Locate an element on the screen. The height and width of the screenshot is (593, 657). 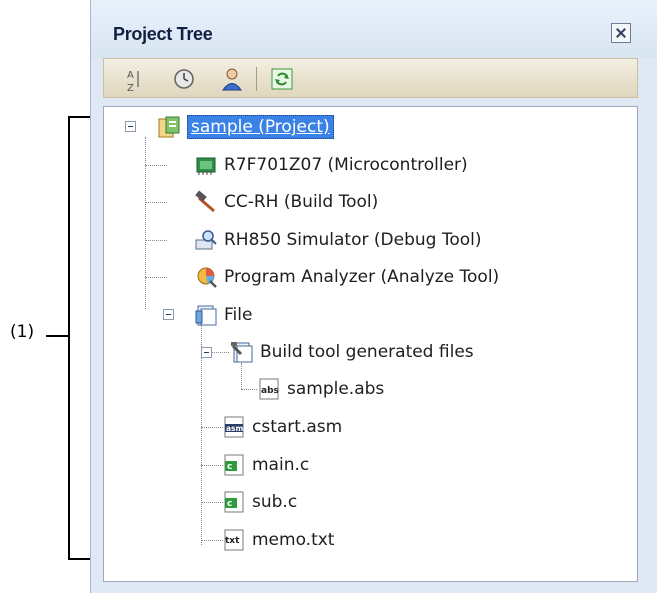
tree-node-label: Program Analyzer (Analyze Tool) is located at coordinates (362, 277).